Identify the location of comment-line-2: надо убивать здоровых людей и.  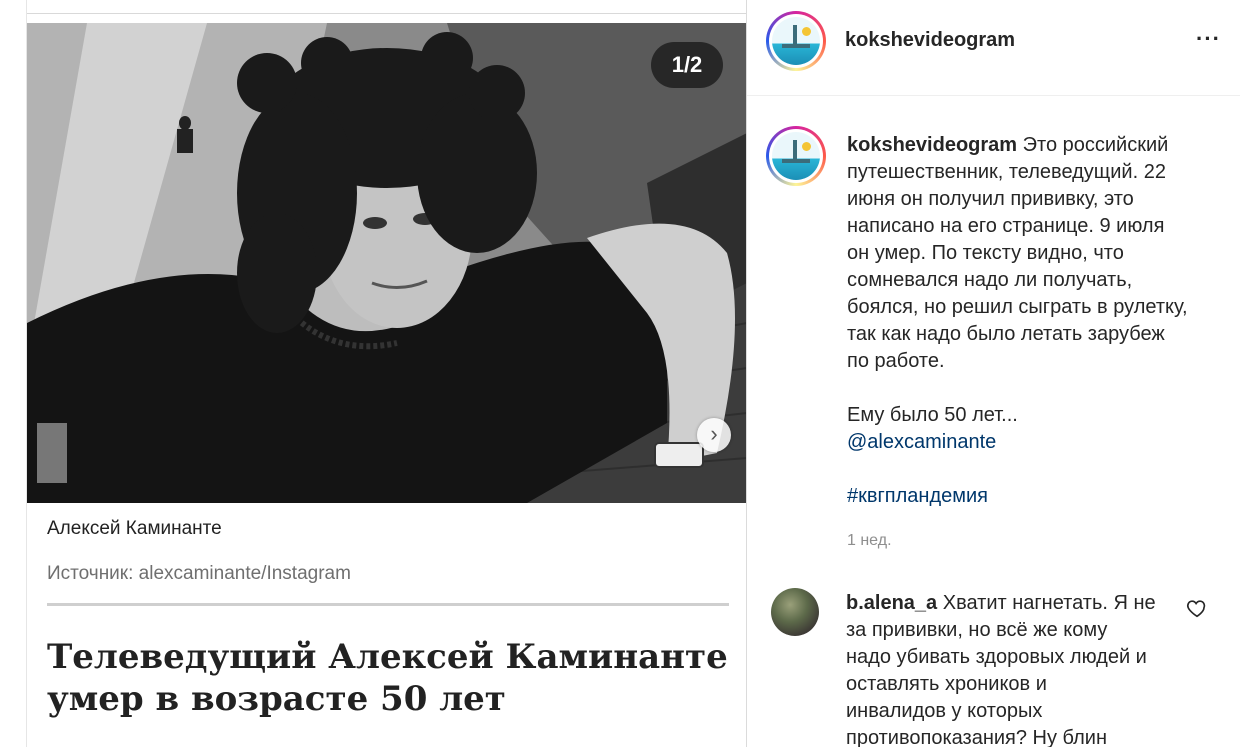
(996, 657).